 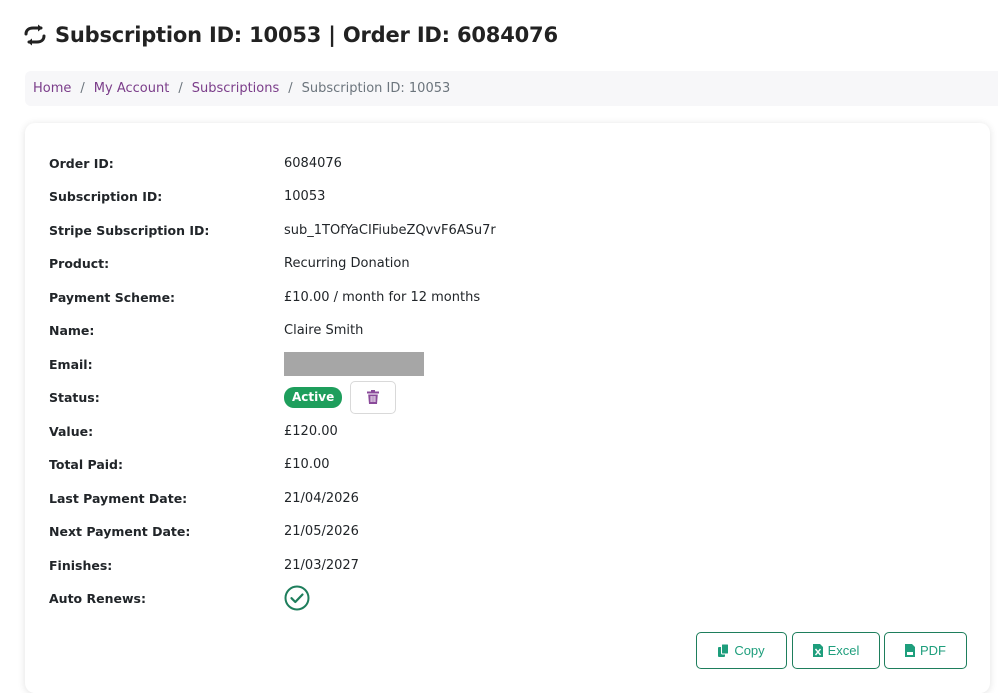 What do you see at coordinates (204, 498) in the screenshot?
I see `row-last-payment-date: Last Payment Date: 21/04/2026` at bounding box center [204, 498].